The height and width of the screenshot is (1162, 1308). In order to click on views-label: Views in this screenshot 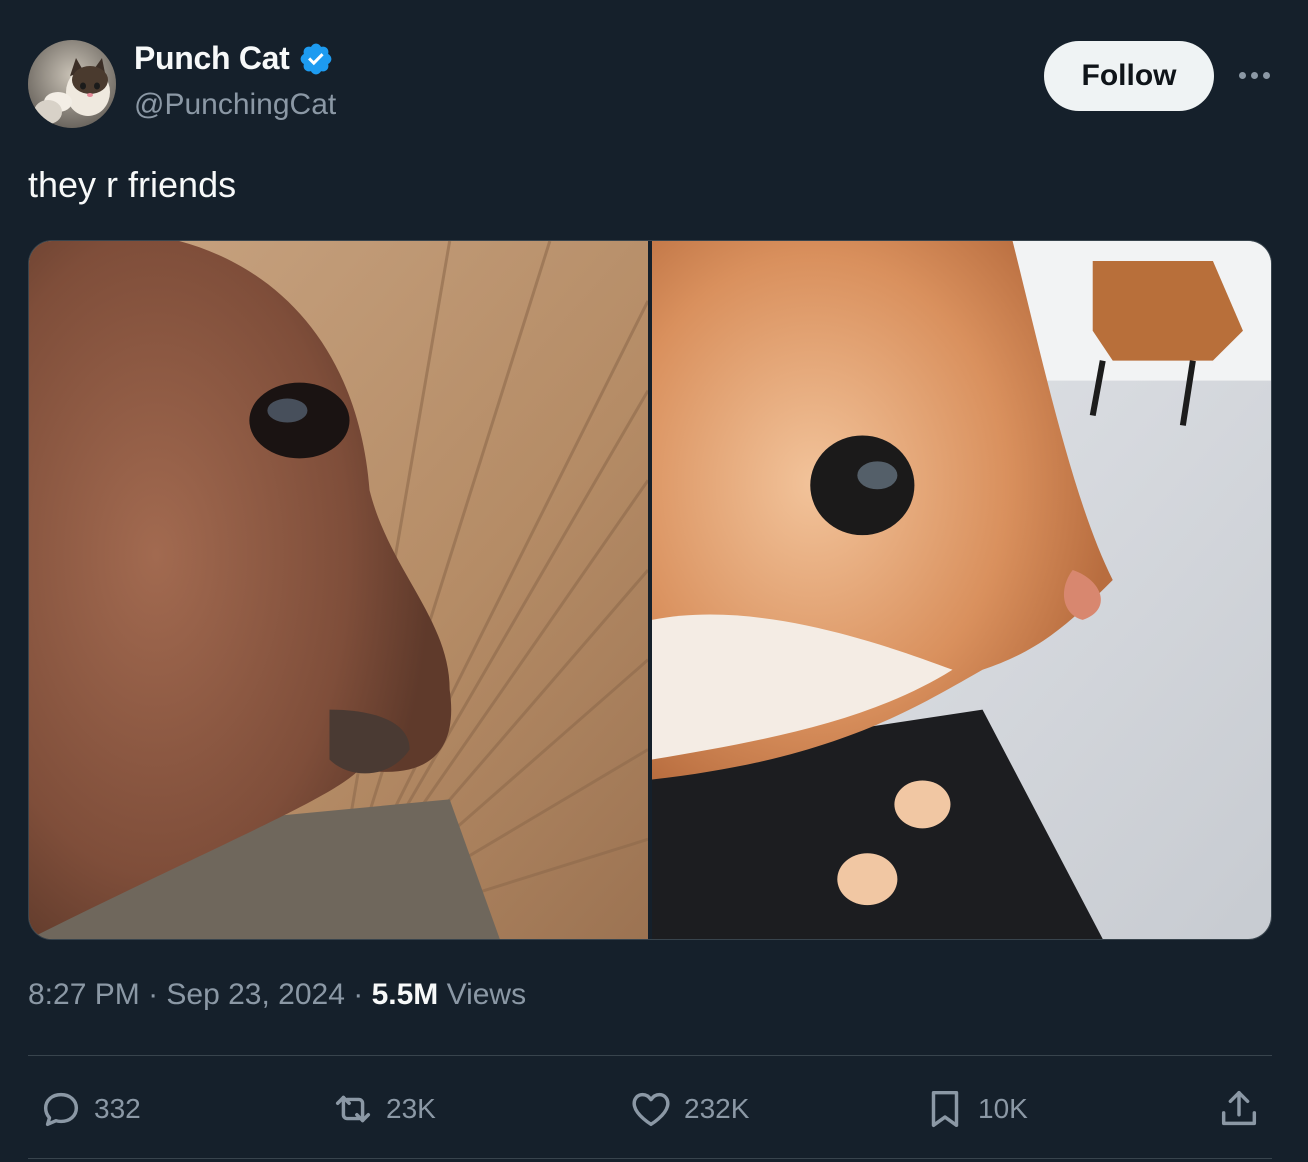, I will do `click(482, 994)`.